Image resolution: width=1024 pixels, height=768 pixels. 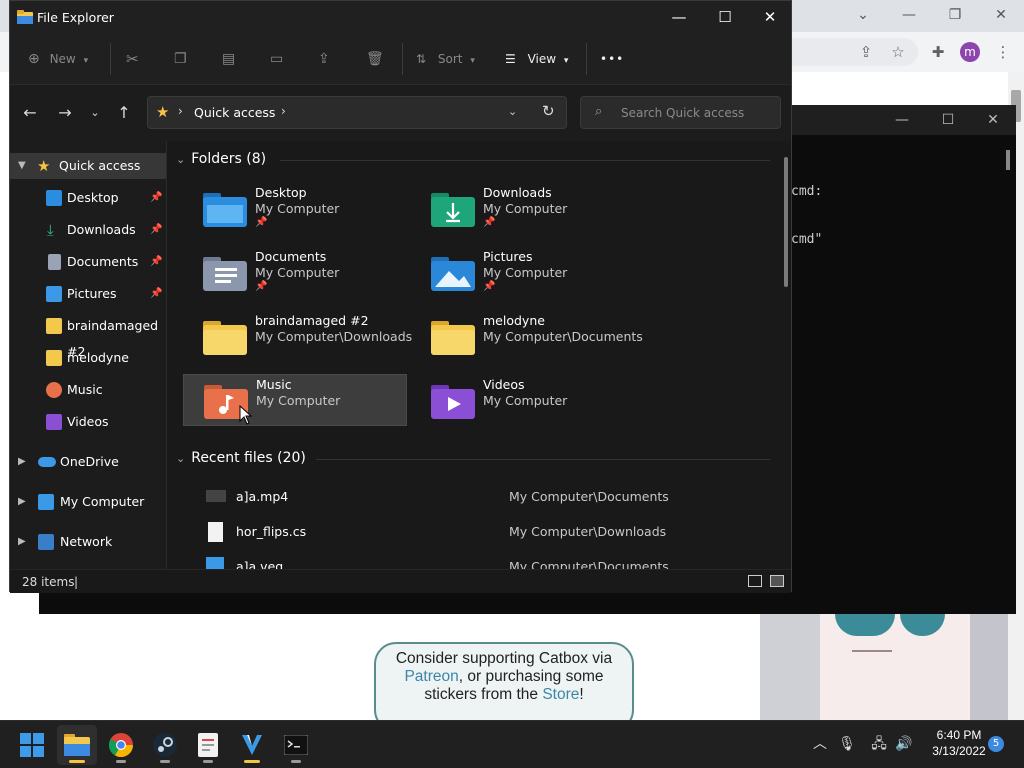 I want to click on terminal-close-button: ✕, so click(x=993, y=120).